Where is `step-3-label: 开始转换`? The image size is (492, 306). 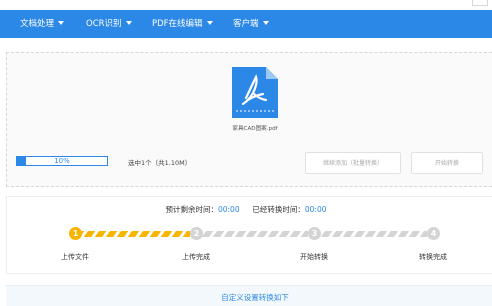 step-3-label: 开始转换 is located at coordinates (314, 257).